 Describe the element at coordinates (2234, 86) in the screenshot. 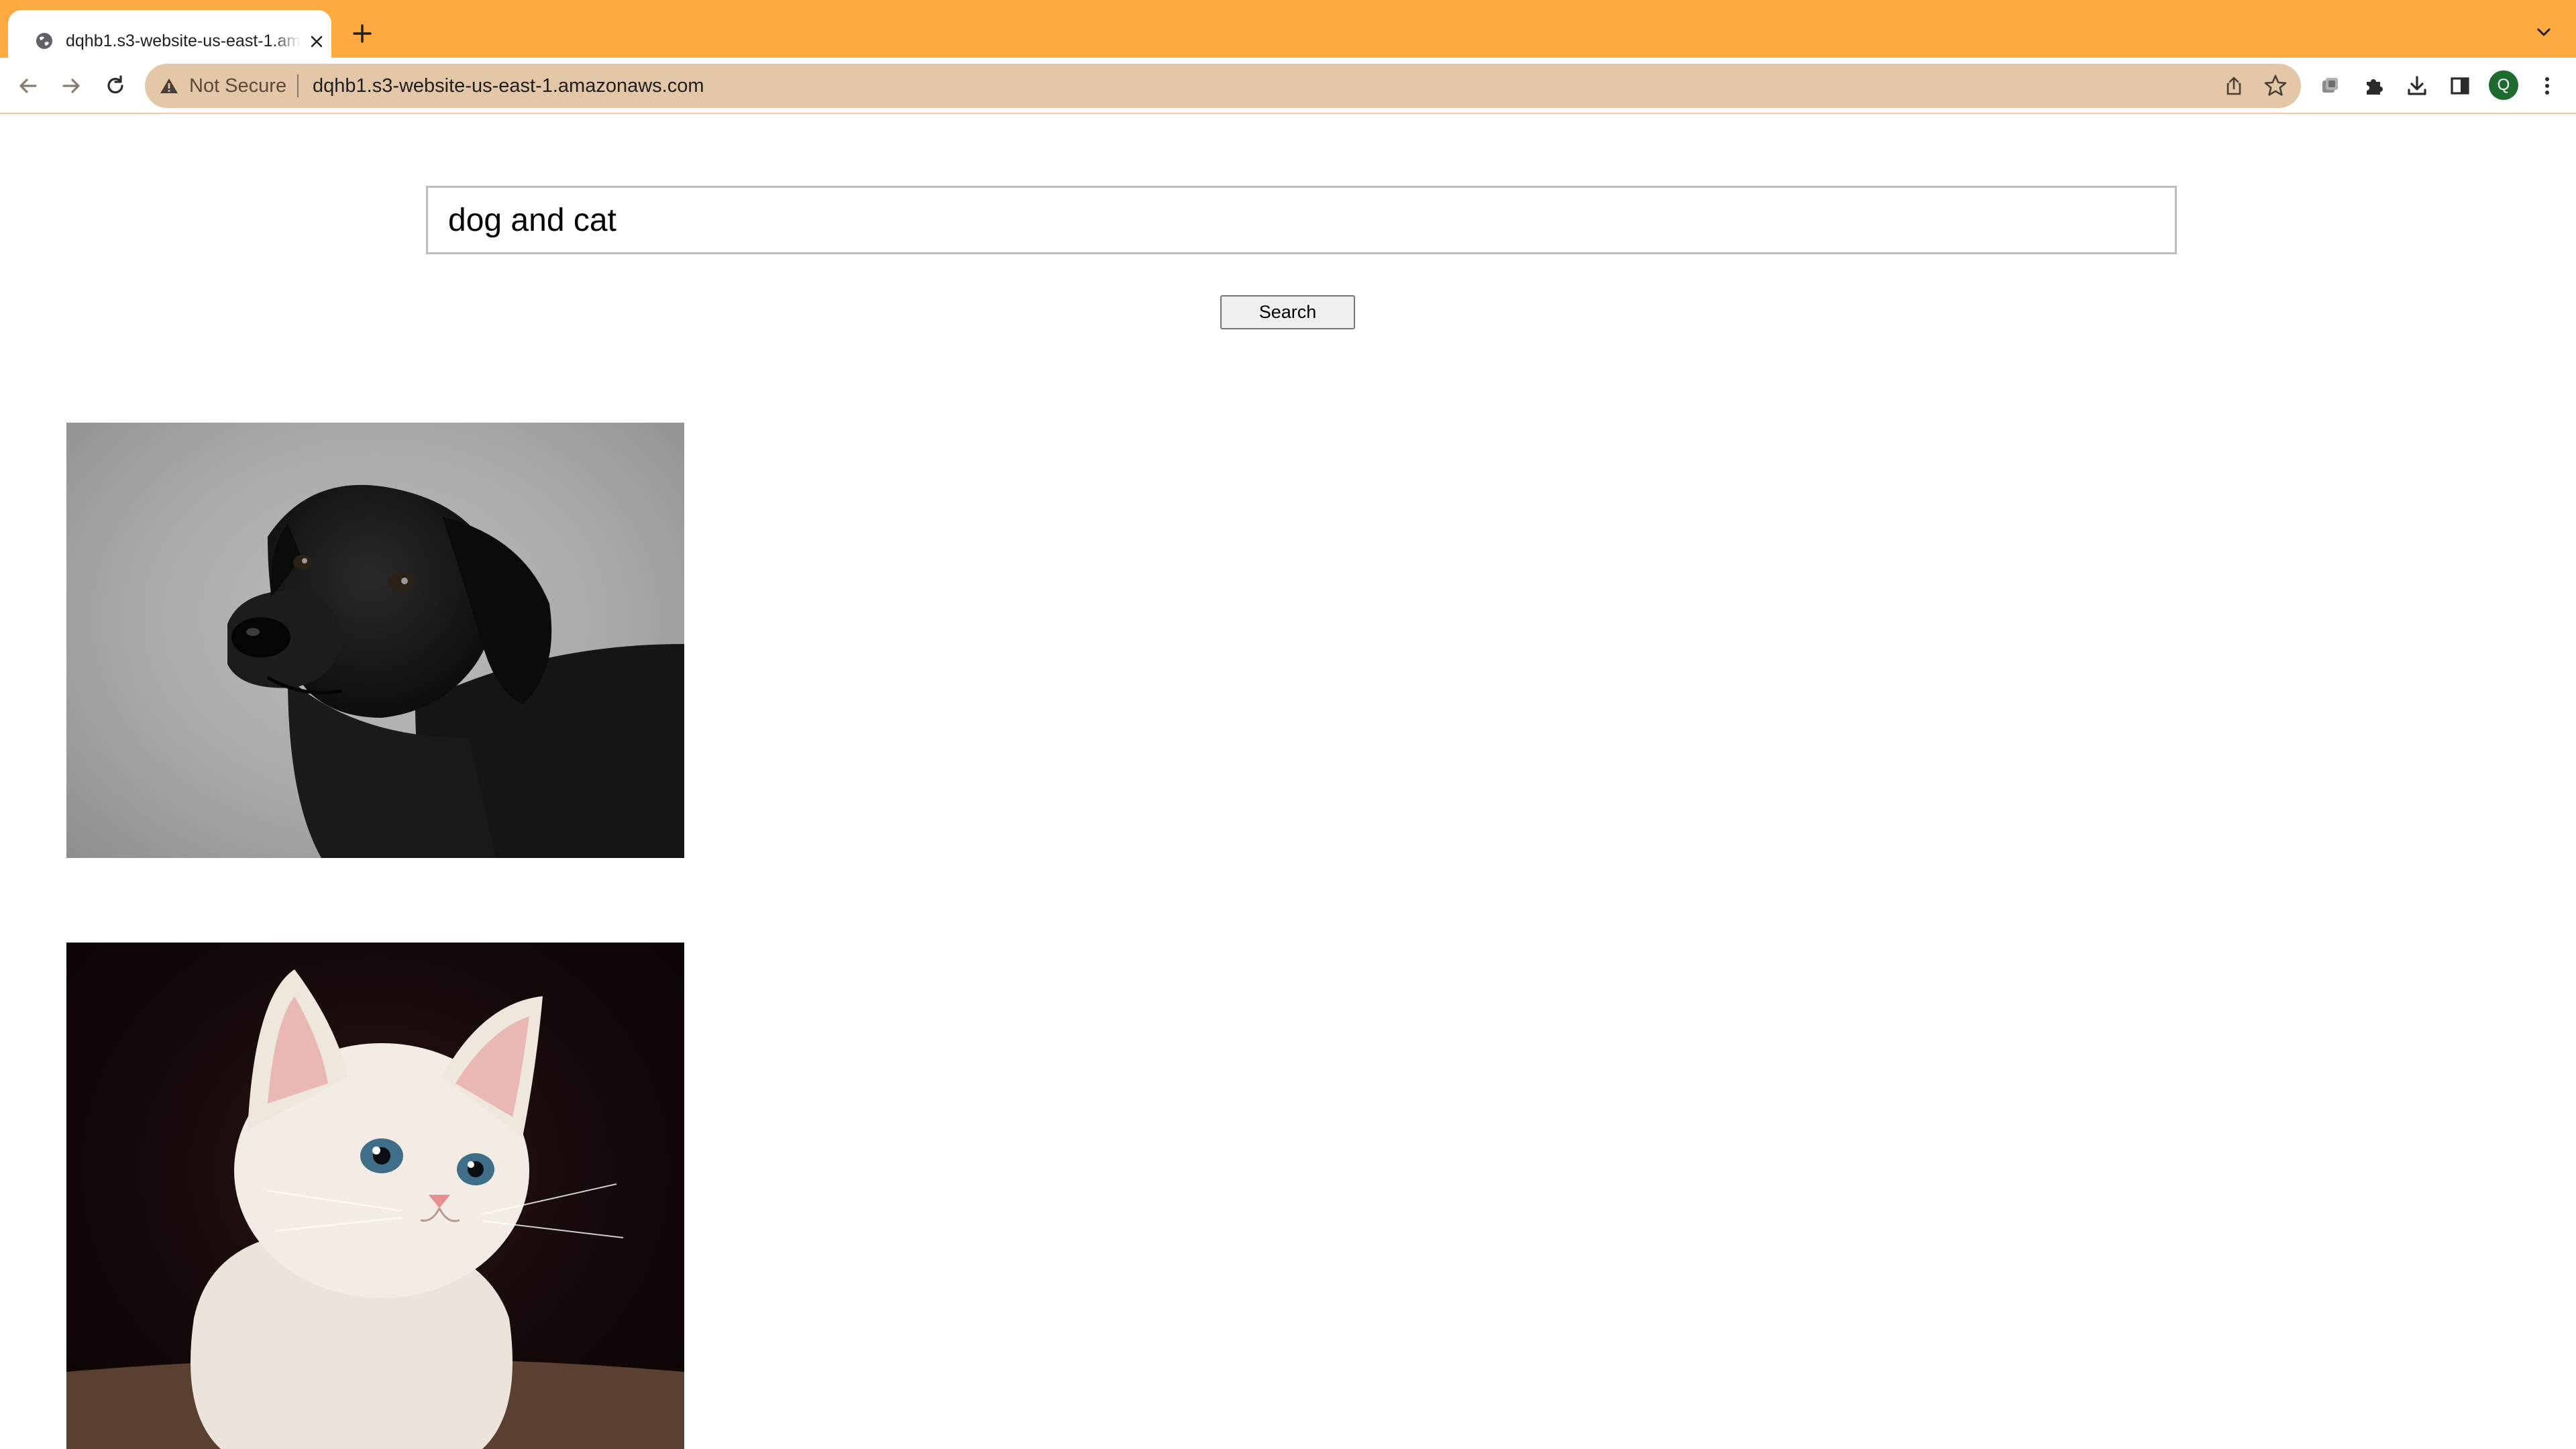

I see `share-icon` at that location.